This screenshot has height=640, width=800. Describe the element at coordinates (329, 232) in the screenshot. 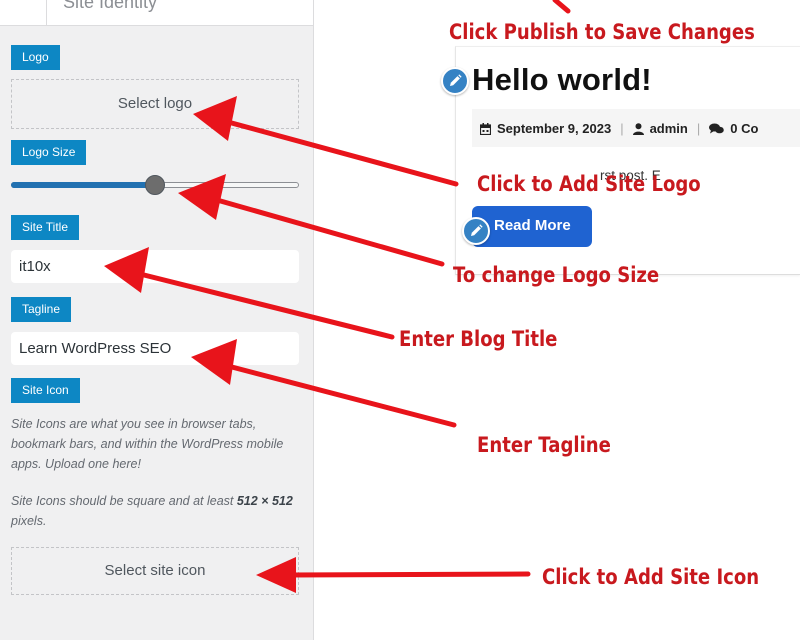

I see `arrow-logo-size` at that location.